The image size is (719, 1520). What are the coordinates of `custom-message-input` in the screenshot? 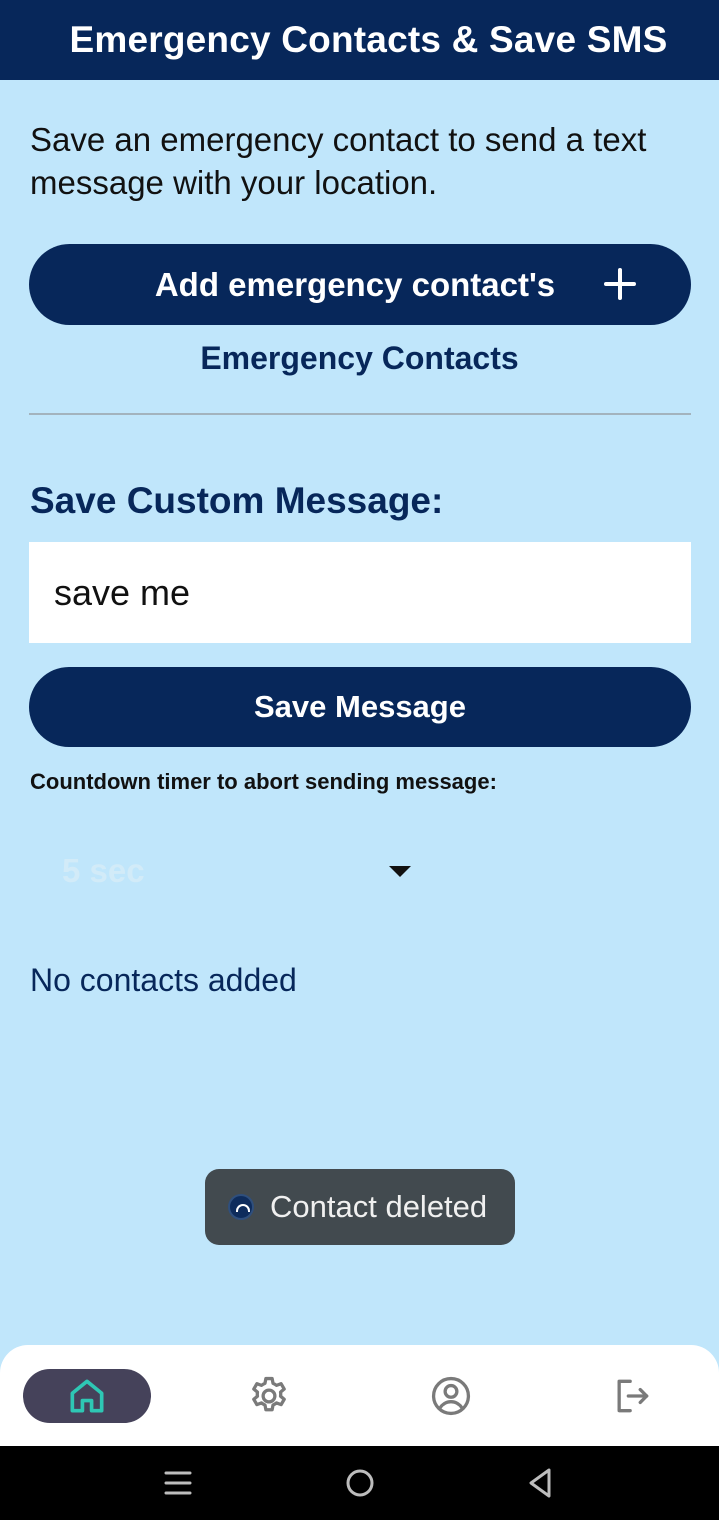 It's located at (360, 592).